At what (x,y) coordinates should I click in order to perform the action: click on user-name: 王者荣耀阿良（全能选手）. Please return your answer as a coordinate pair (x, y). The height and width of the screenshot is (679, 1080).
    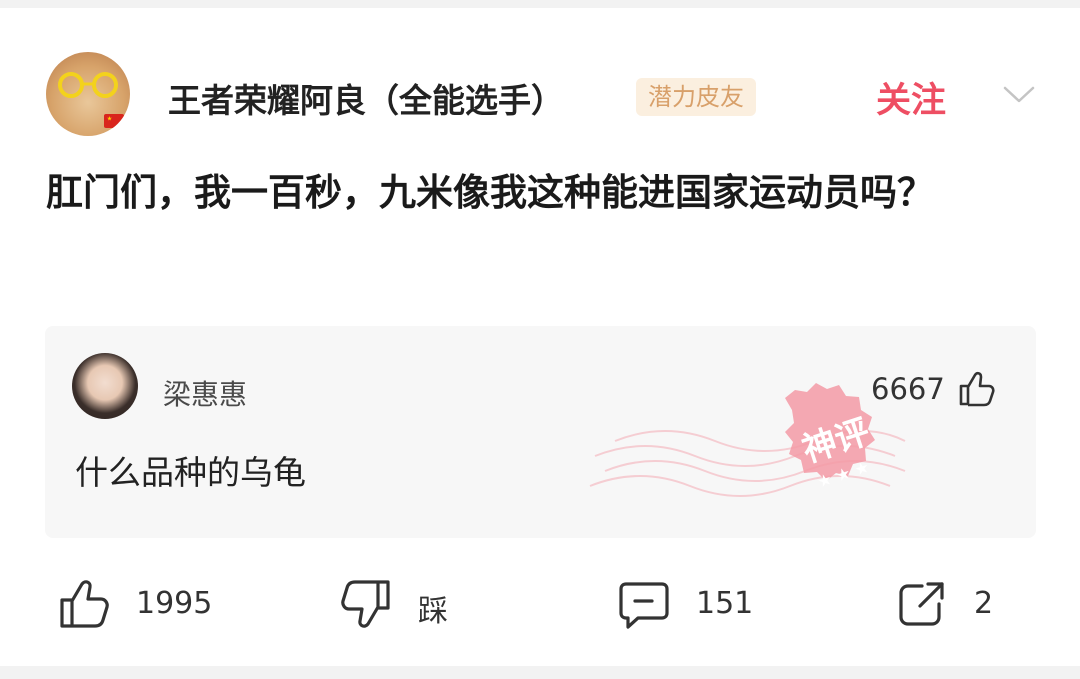
    Looking at the image, I should click on (366, 98).